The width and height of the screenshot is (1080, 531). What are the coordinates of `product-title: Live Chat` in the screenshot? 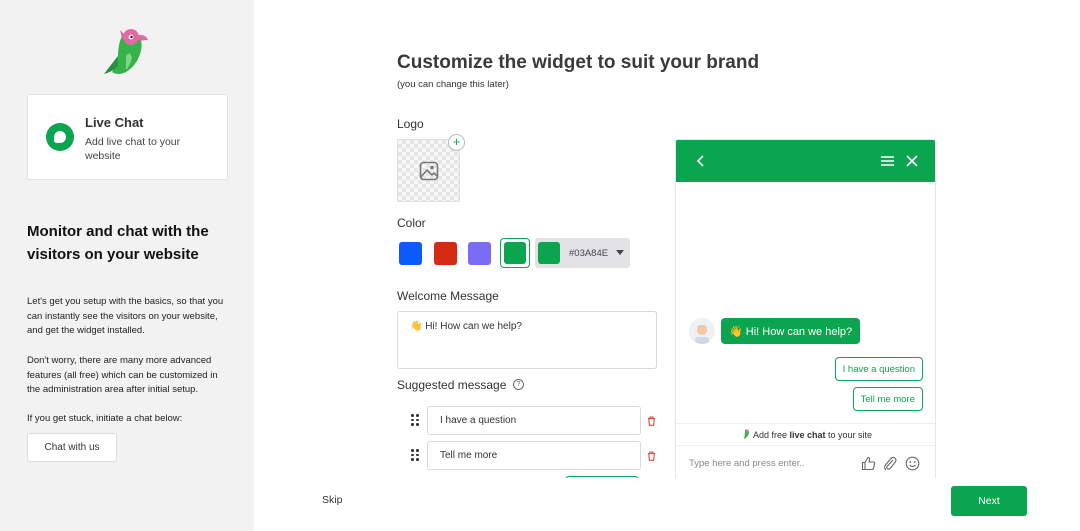 It's located at (114, 122).